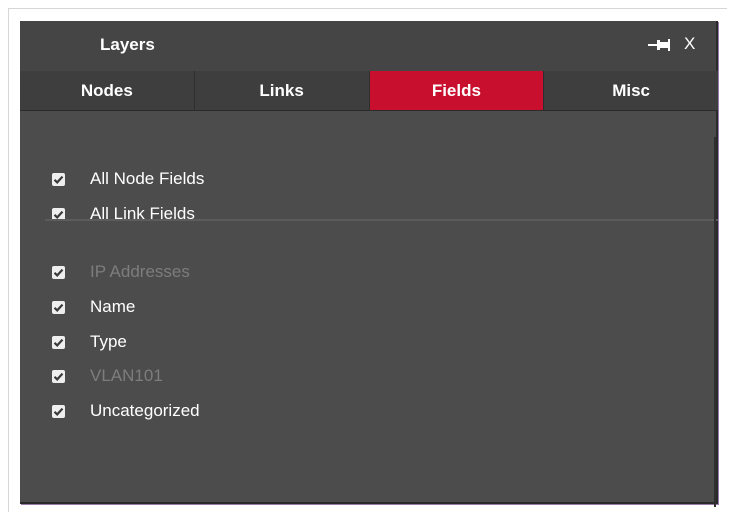 This screenshot has height=514, width=729. Describe the element at coordinates (140, 271) in the screenshot. I see `field-label: IP Addresses` at that location.